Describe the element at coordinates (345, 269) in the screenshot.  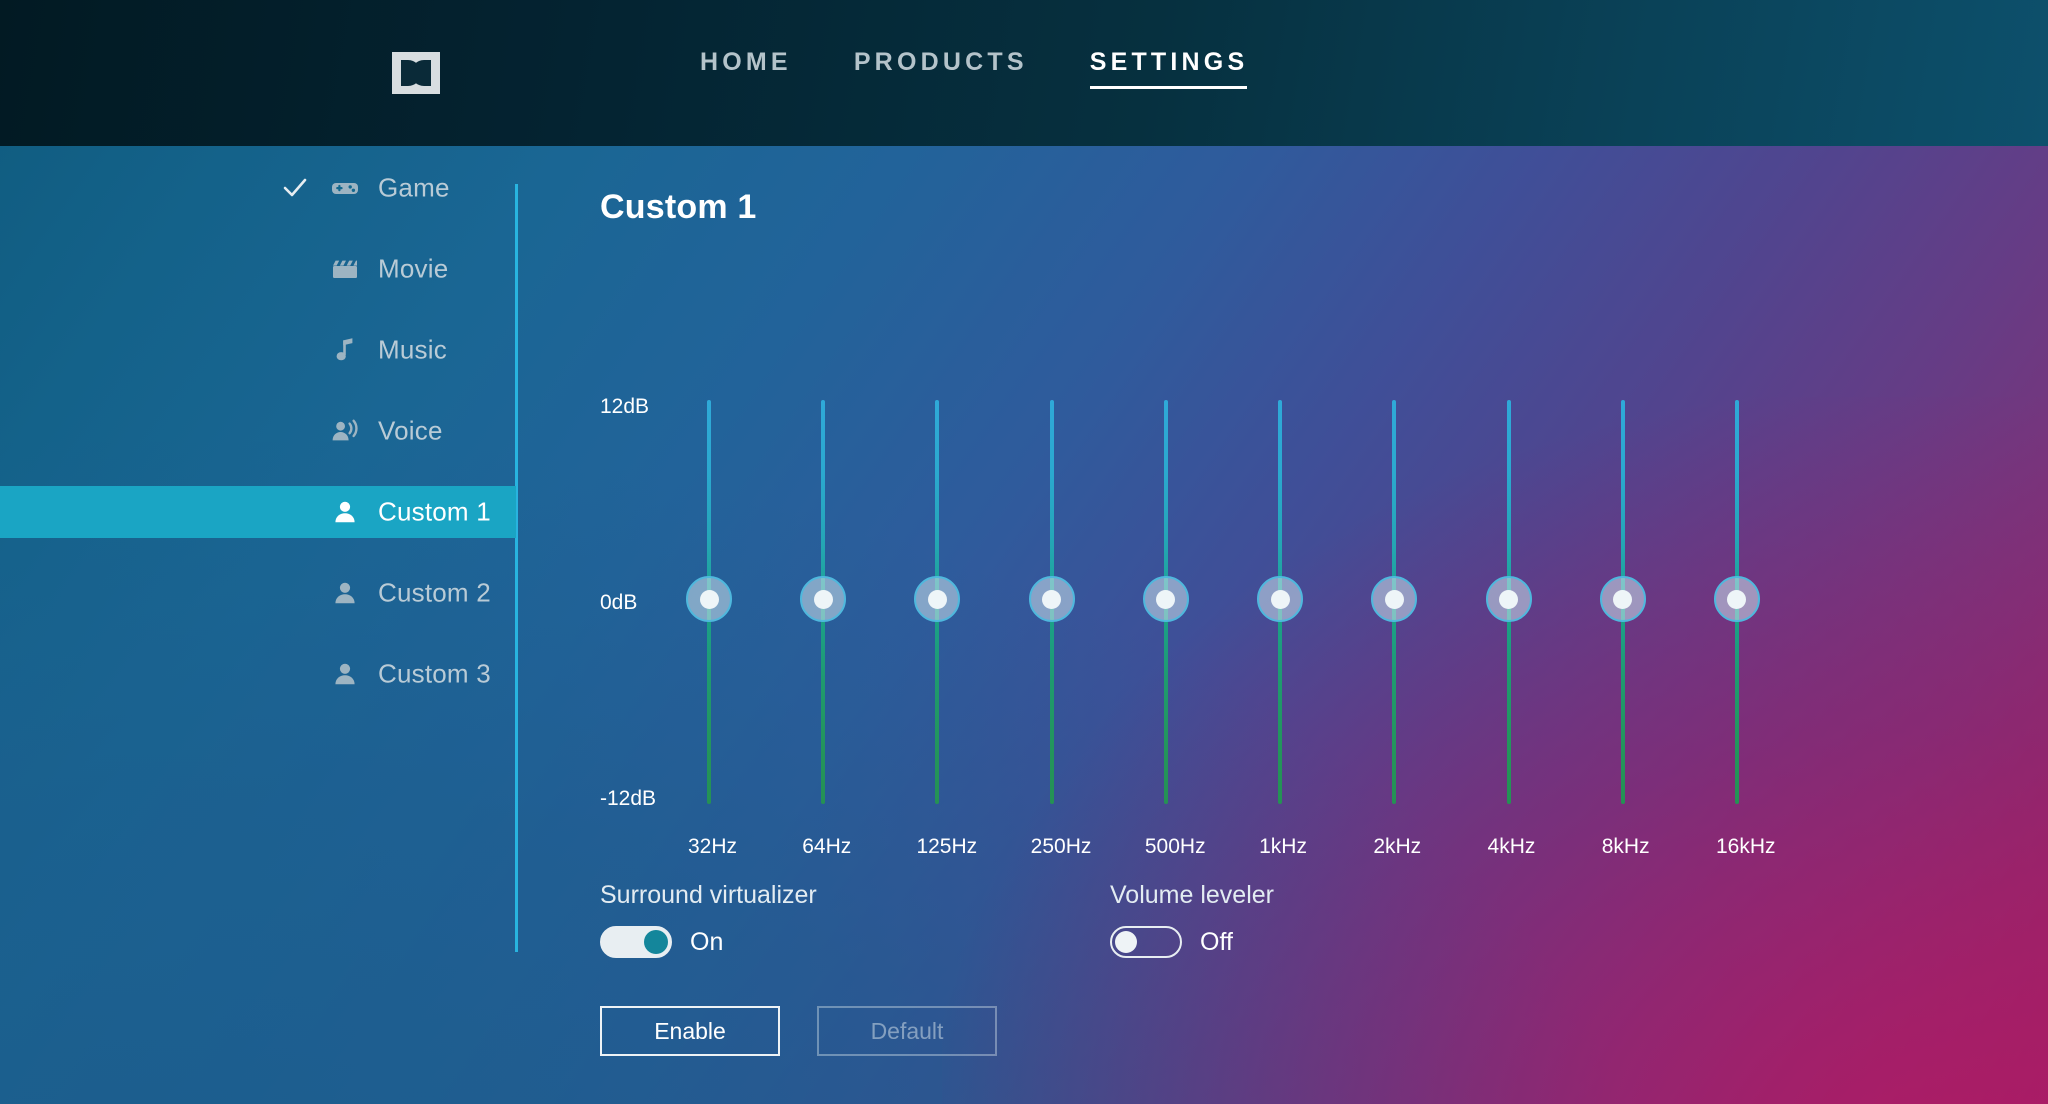
I see `clapperboard-icon` at that location.